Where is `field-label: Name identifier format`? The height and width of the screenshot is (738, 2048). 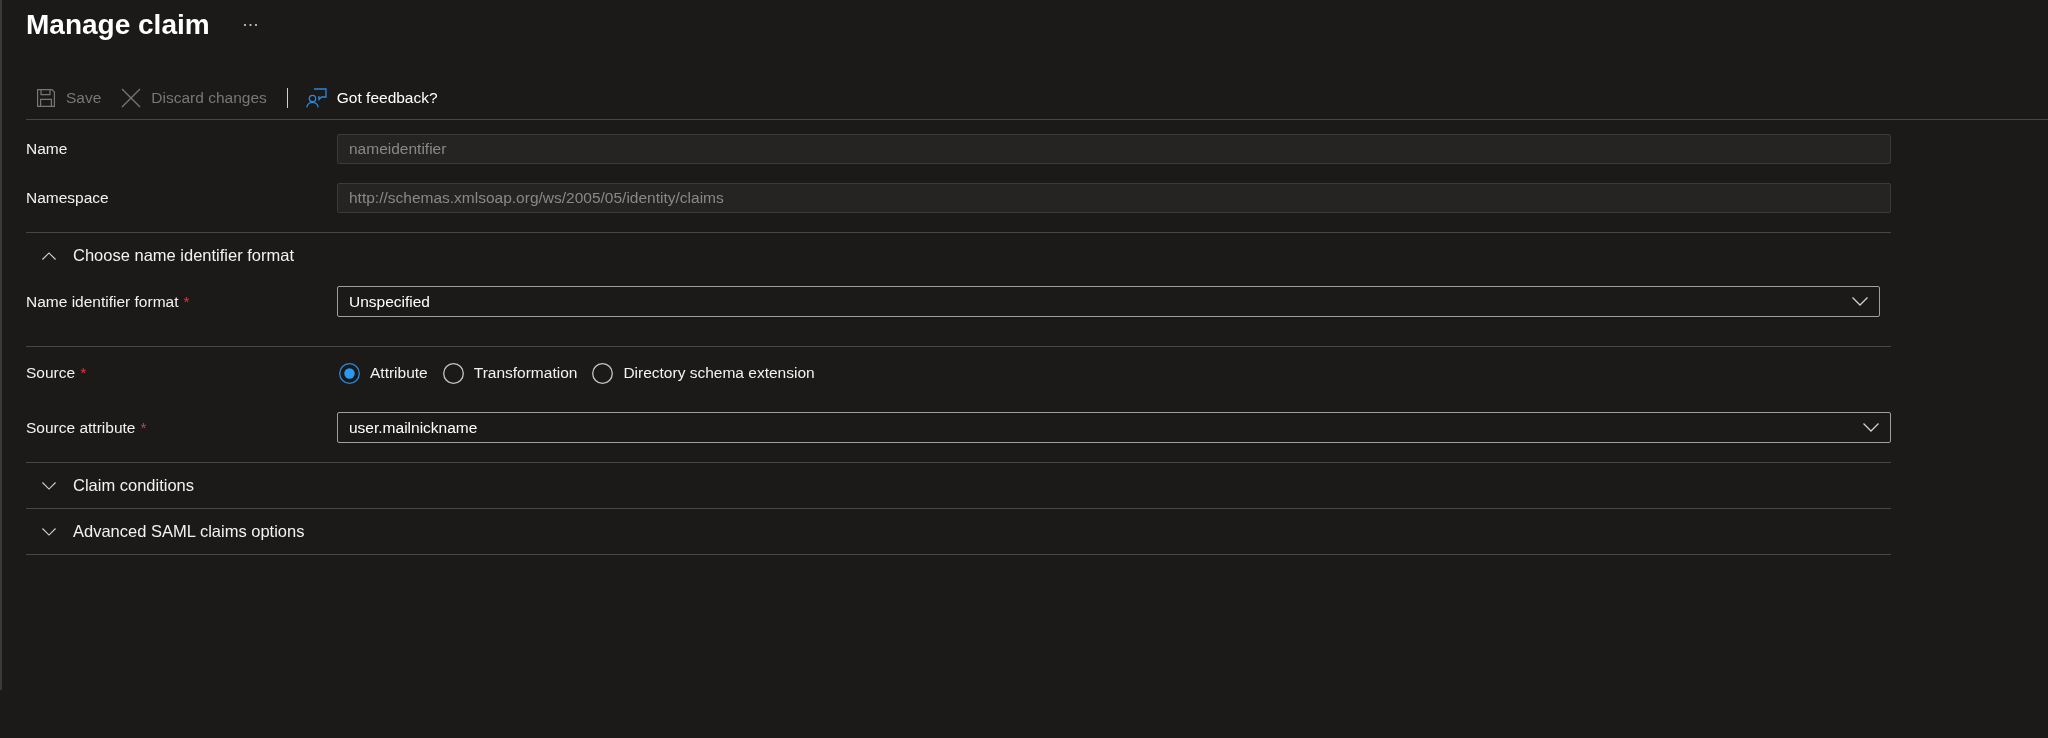
field-label: Name identifier format is located at coordinates (102, 301).